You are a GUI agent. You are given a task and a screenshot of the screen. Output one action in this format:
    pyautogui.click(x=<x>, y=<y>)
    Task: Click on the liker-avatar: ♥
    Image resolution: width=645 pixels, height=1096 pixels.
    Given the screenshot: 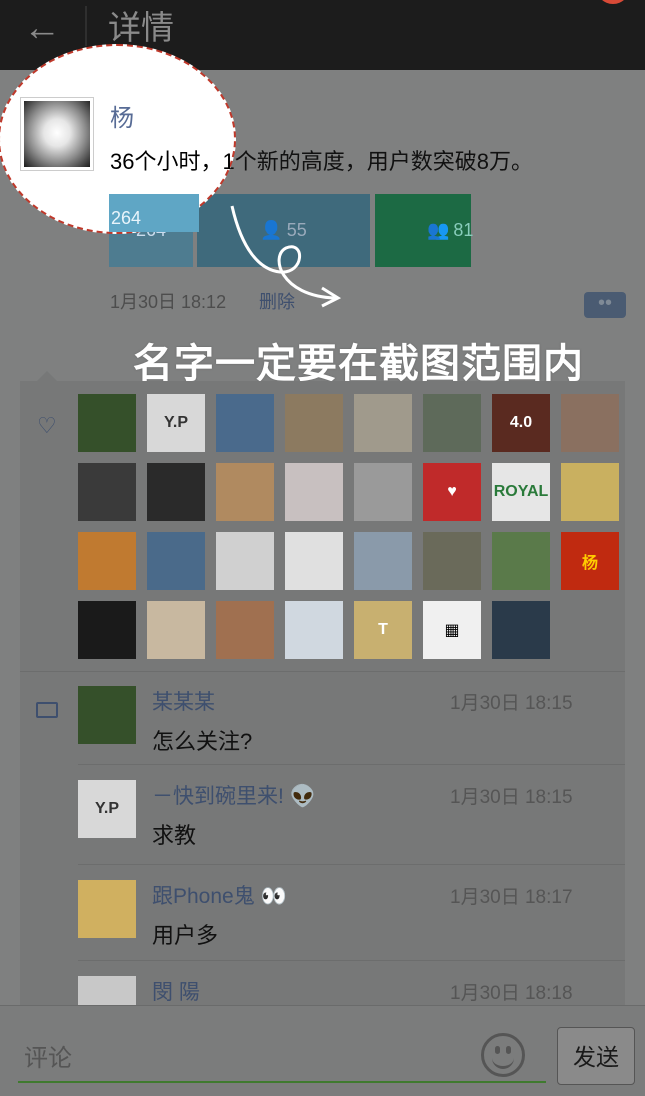 What is the action you would take?
    pyautogui.click(x=452, y=492)
    